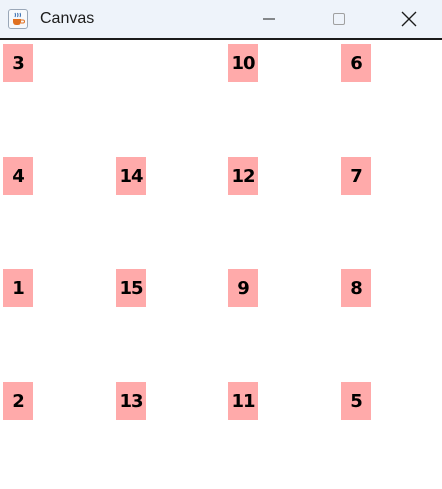  Describe the element at coordinates (221, 20) in the screenshot. I see `title-bar: Canvas` at that location.